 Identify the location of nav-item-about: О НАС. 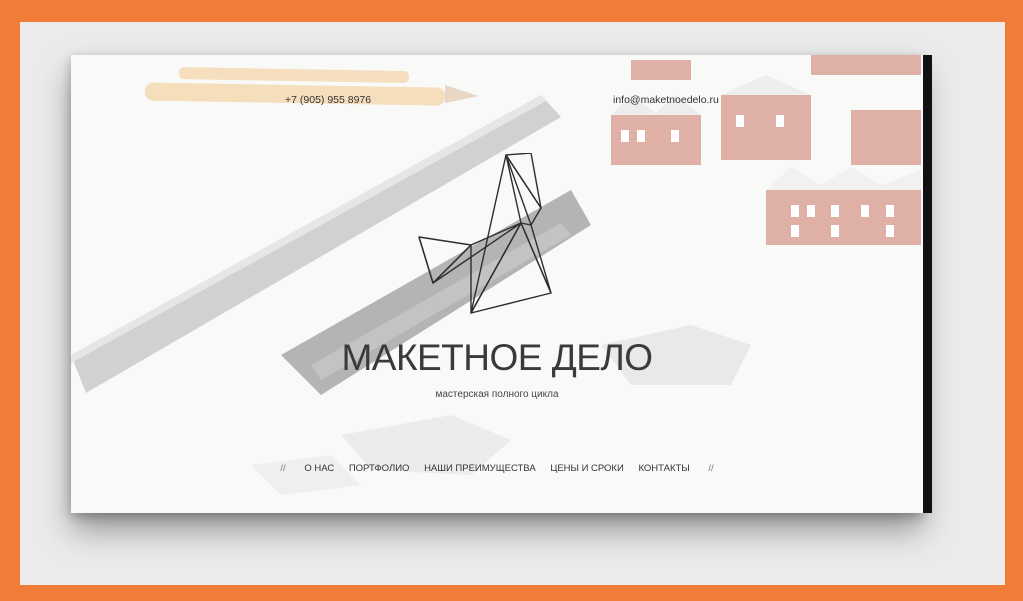
(319, 468).